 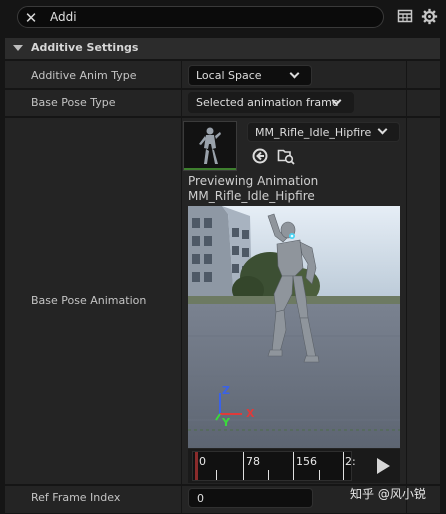 I want to click on asset-picker-dropdown: MM_Rifle_Idle_Hipfire, so click(x=323, y=132).